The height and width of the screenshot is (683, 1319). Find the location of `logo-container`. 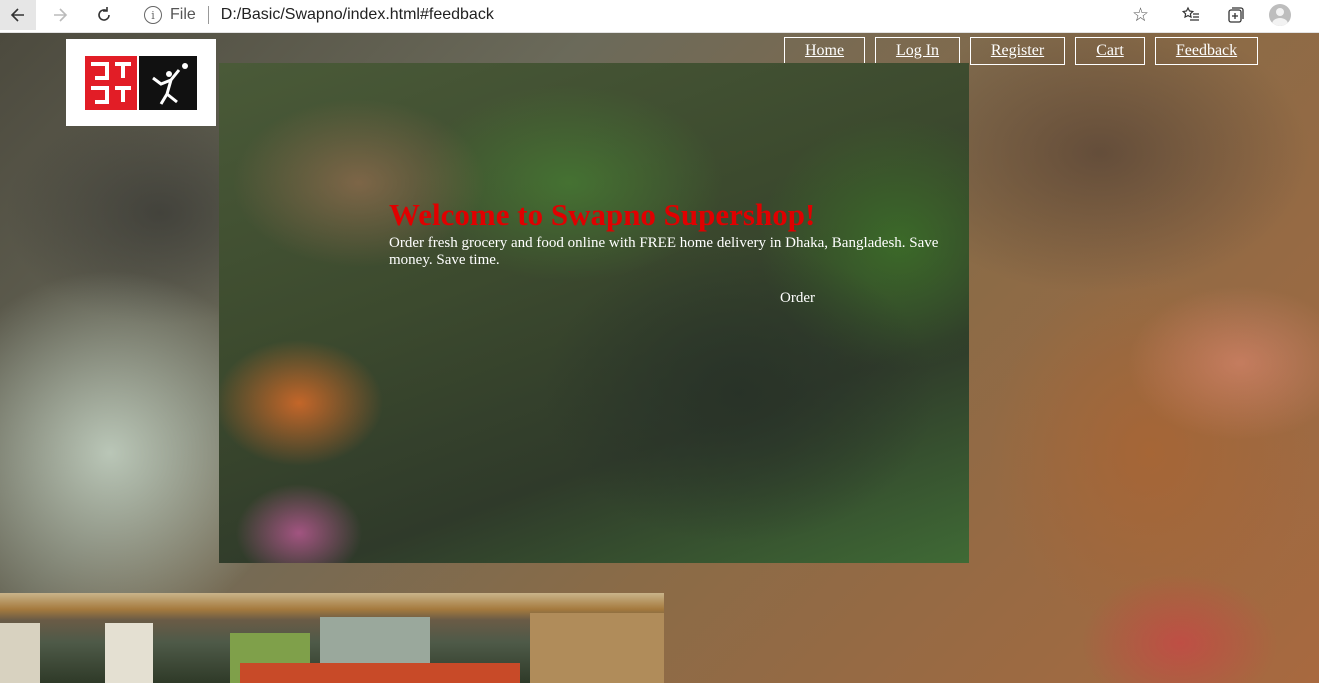

logo-container is located at coordinates (141, 82).